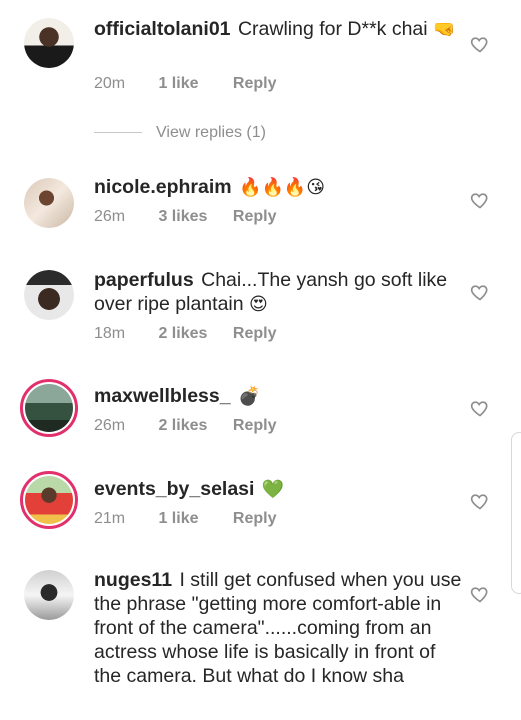 The width and height of the screenshot is (521, 720). What do you see at coordinates (162, 29) in the screenshot?
I see `comment-username: officialtolani01` at bounding box center [162, 29].